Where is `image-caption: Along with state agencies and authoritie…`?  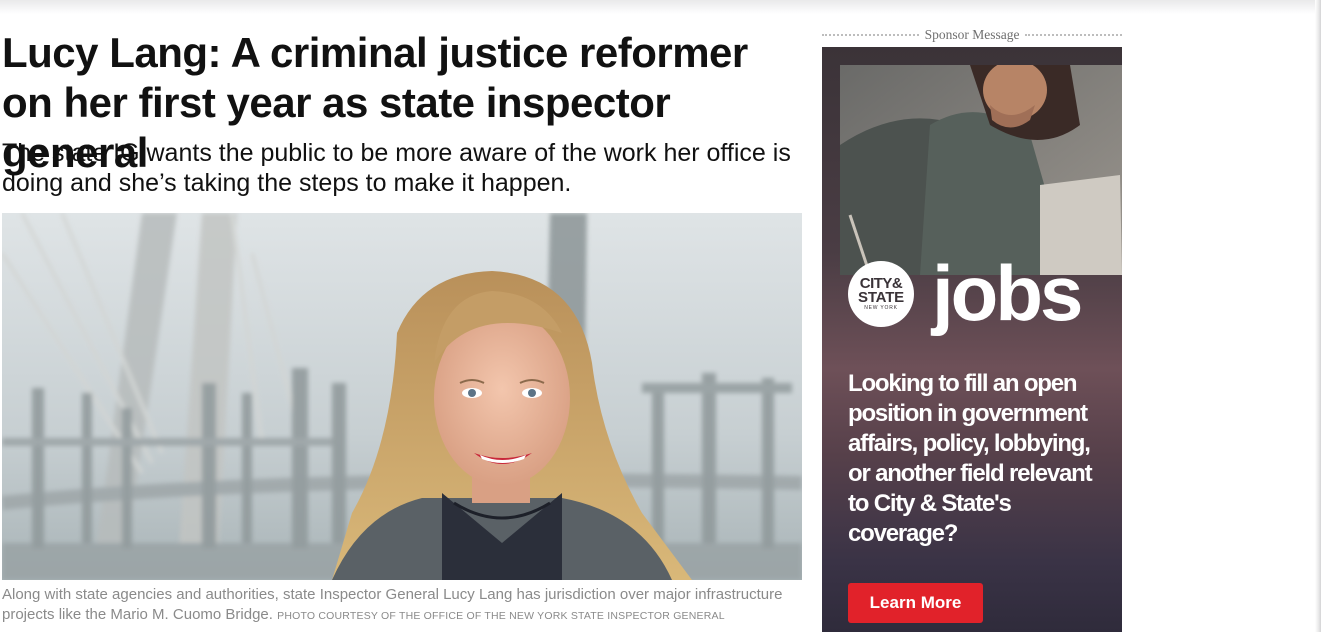
image-caption: Along with state agencies and authoritie… is located at coordinates (402, 605).